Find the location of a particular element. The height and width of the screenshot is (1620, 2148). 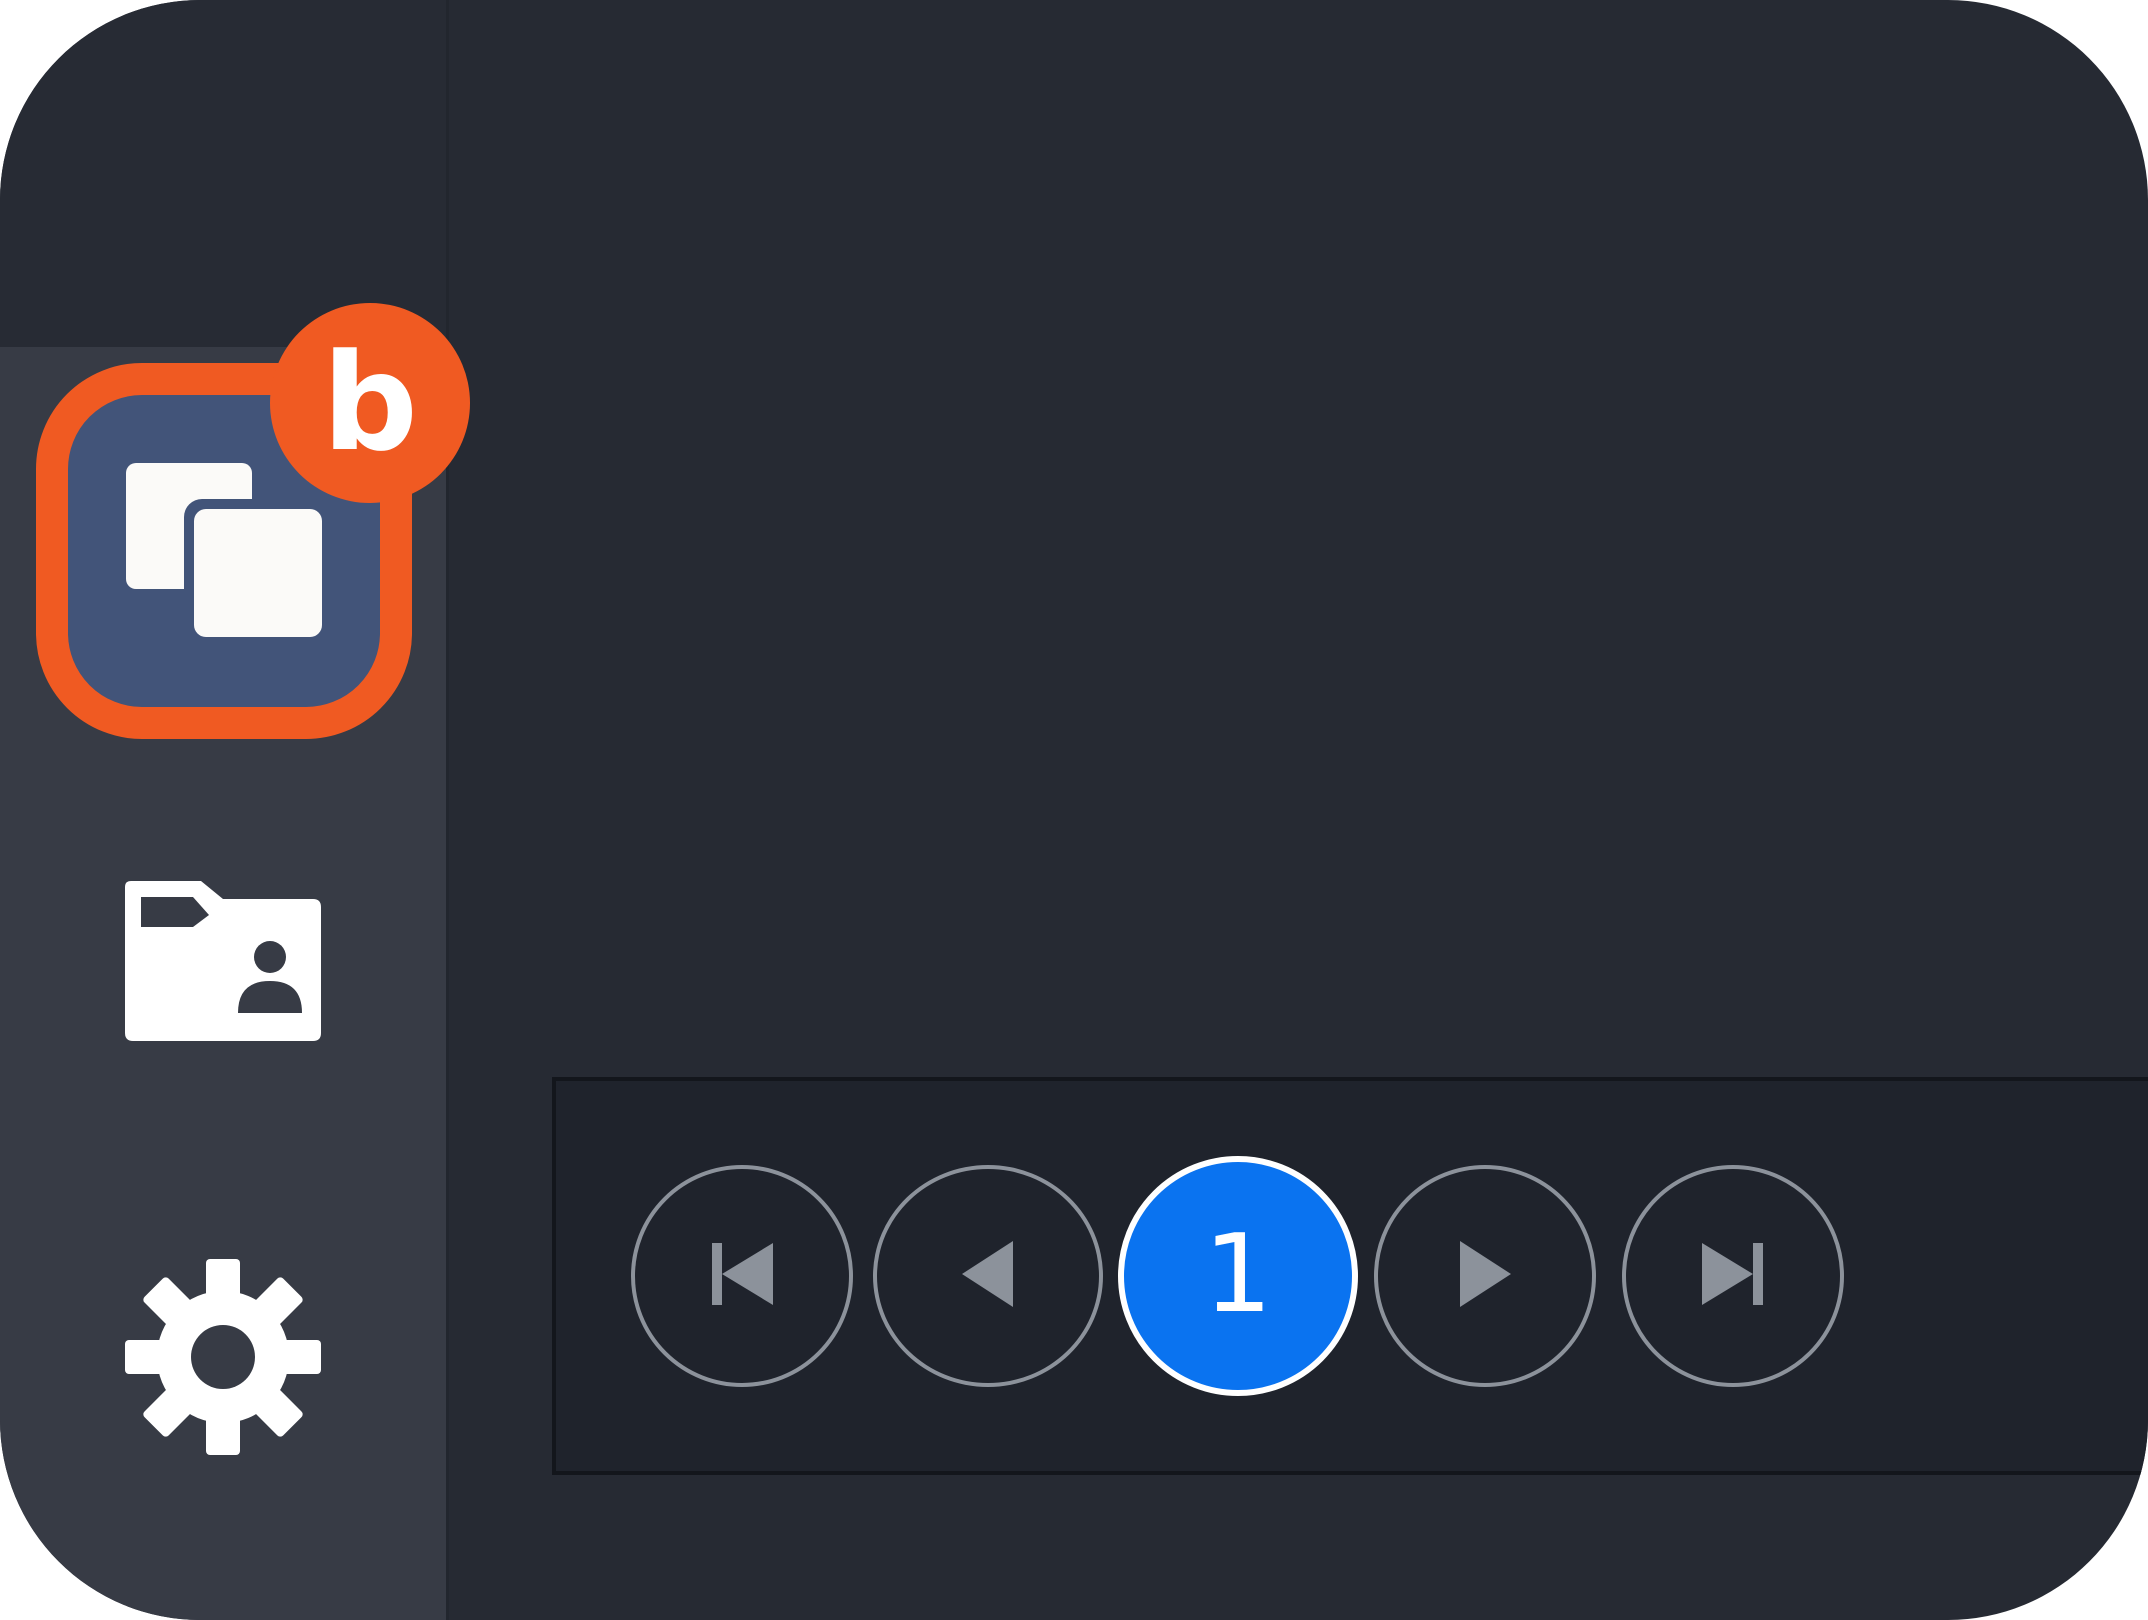

shared-folder-icon is located at coordinates (223, 958).